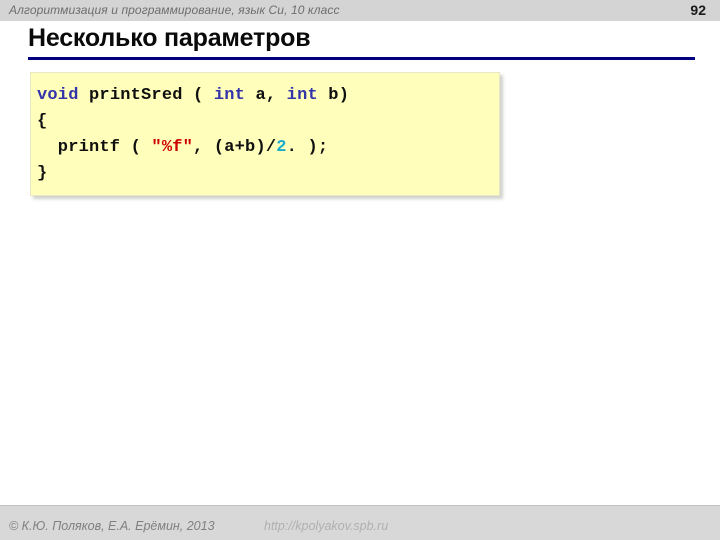  I want to click on code-text: printf (, so click(94, 147).